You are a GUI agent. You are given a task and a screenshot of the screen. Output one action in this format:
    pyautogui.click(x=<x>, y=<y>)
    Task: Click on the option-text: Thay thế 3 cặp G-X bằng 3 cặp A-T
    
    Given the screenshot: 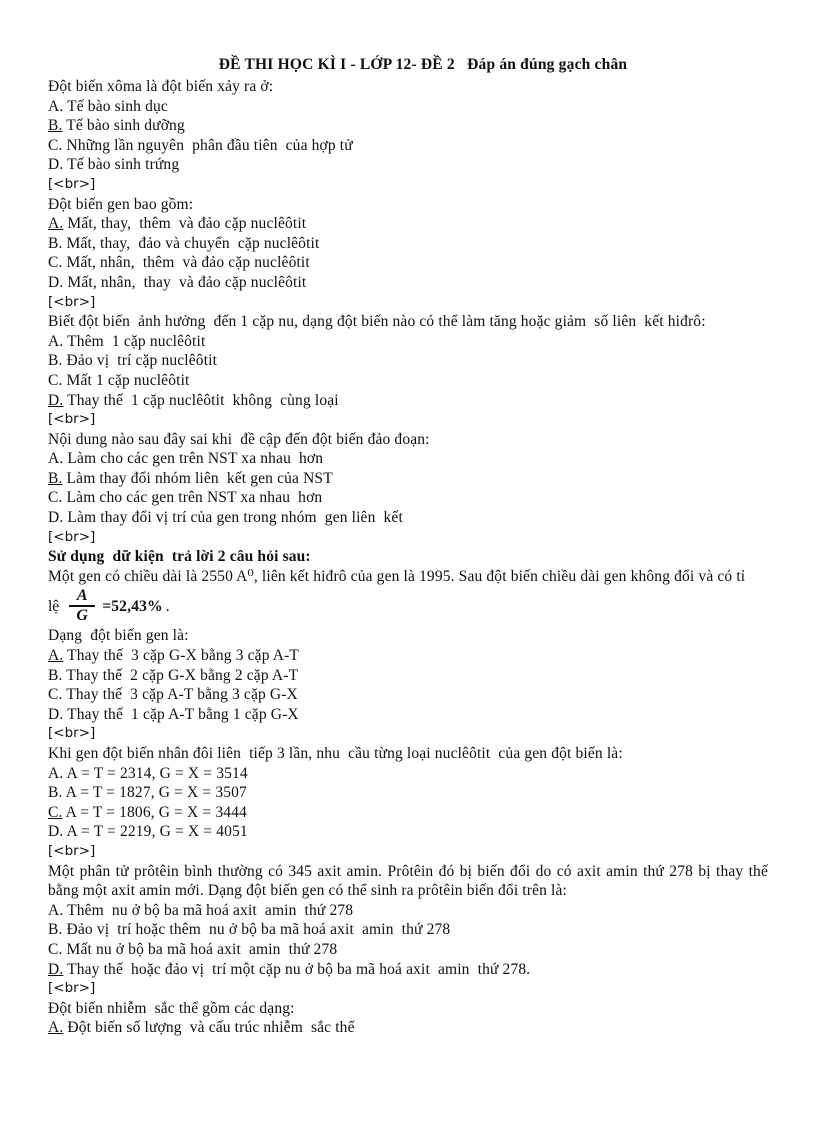 What is the action you would take?
    pyautogui.click(x=181, y=656)
    